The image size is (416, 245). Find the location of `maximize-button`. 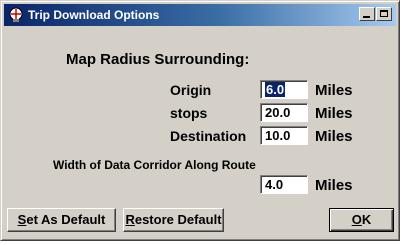

maximize-button is located at coordinates (384, 14).